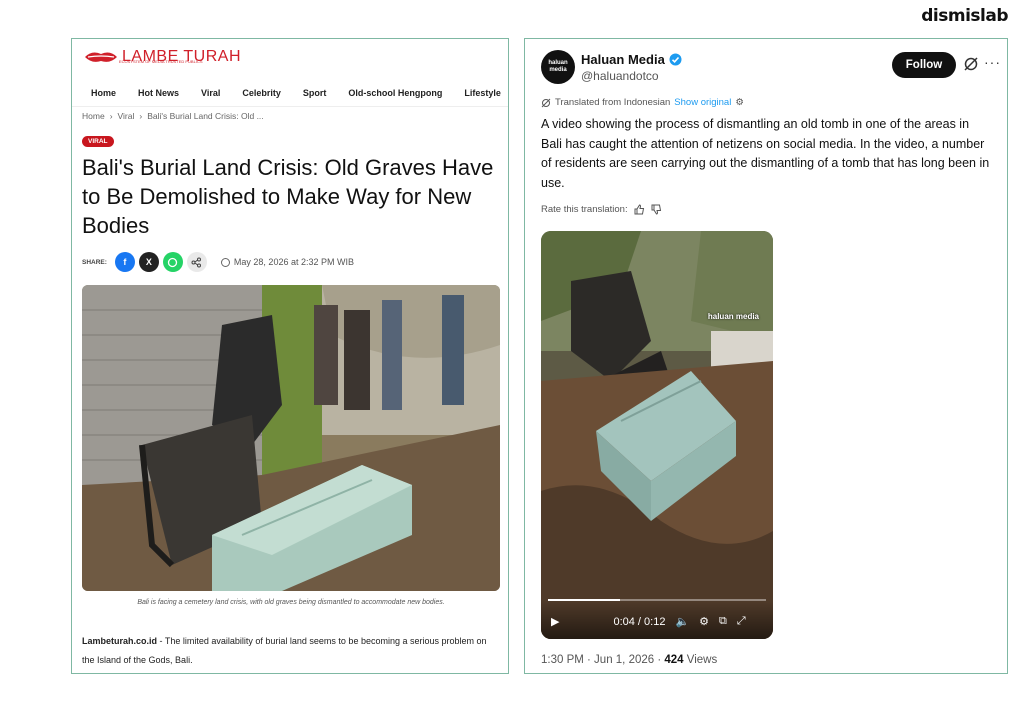  Describe the element at coordinates (964, 16) in the screenshot. I see `dismislab-logo: dismislab` at that location.